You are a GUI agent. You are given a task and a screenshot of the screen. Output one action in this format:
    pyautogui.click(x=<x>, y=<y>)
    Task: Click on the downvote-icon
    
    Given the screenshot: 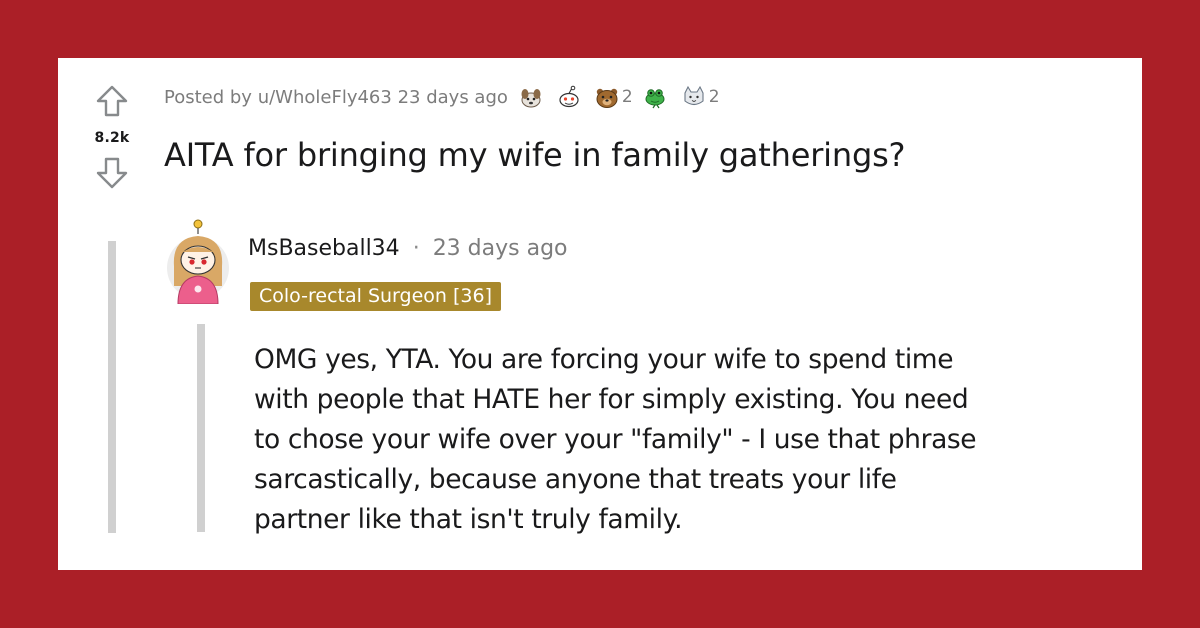 What is the action you would take?
    pyautogui.click(x=112, y=173)
    